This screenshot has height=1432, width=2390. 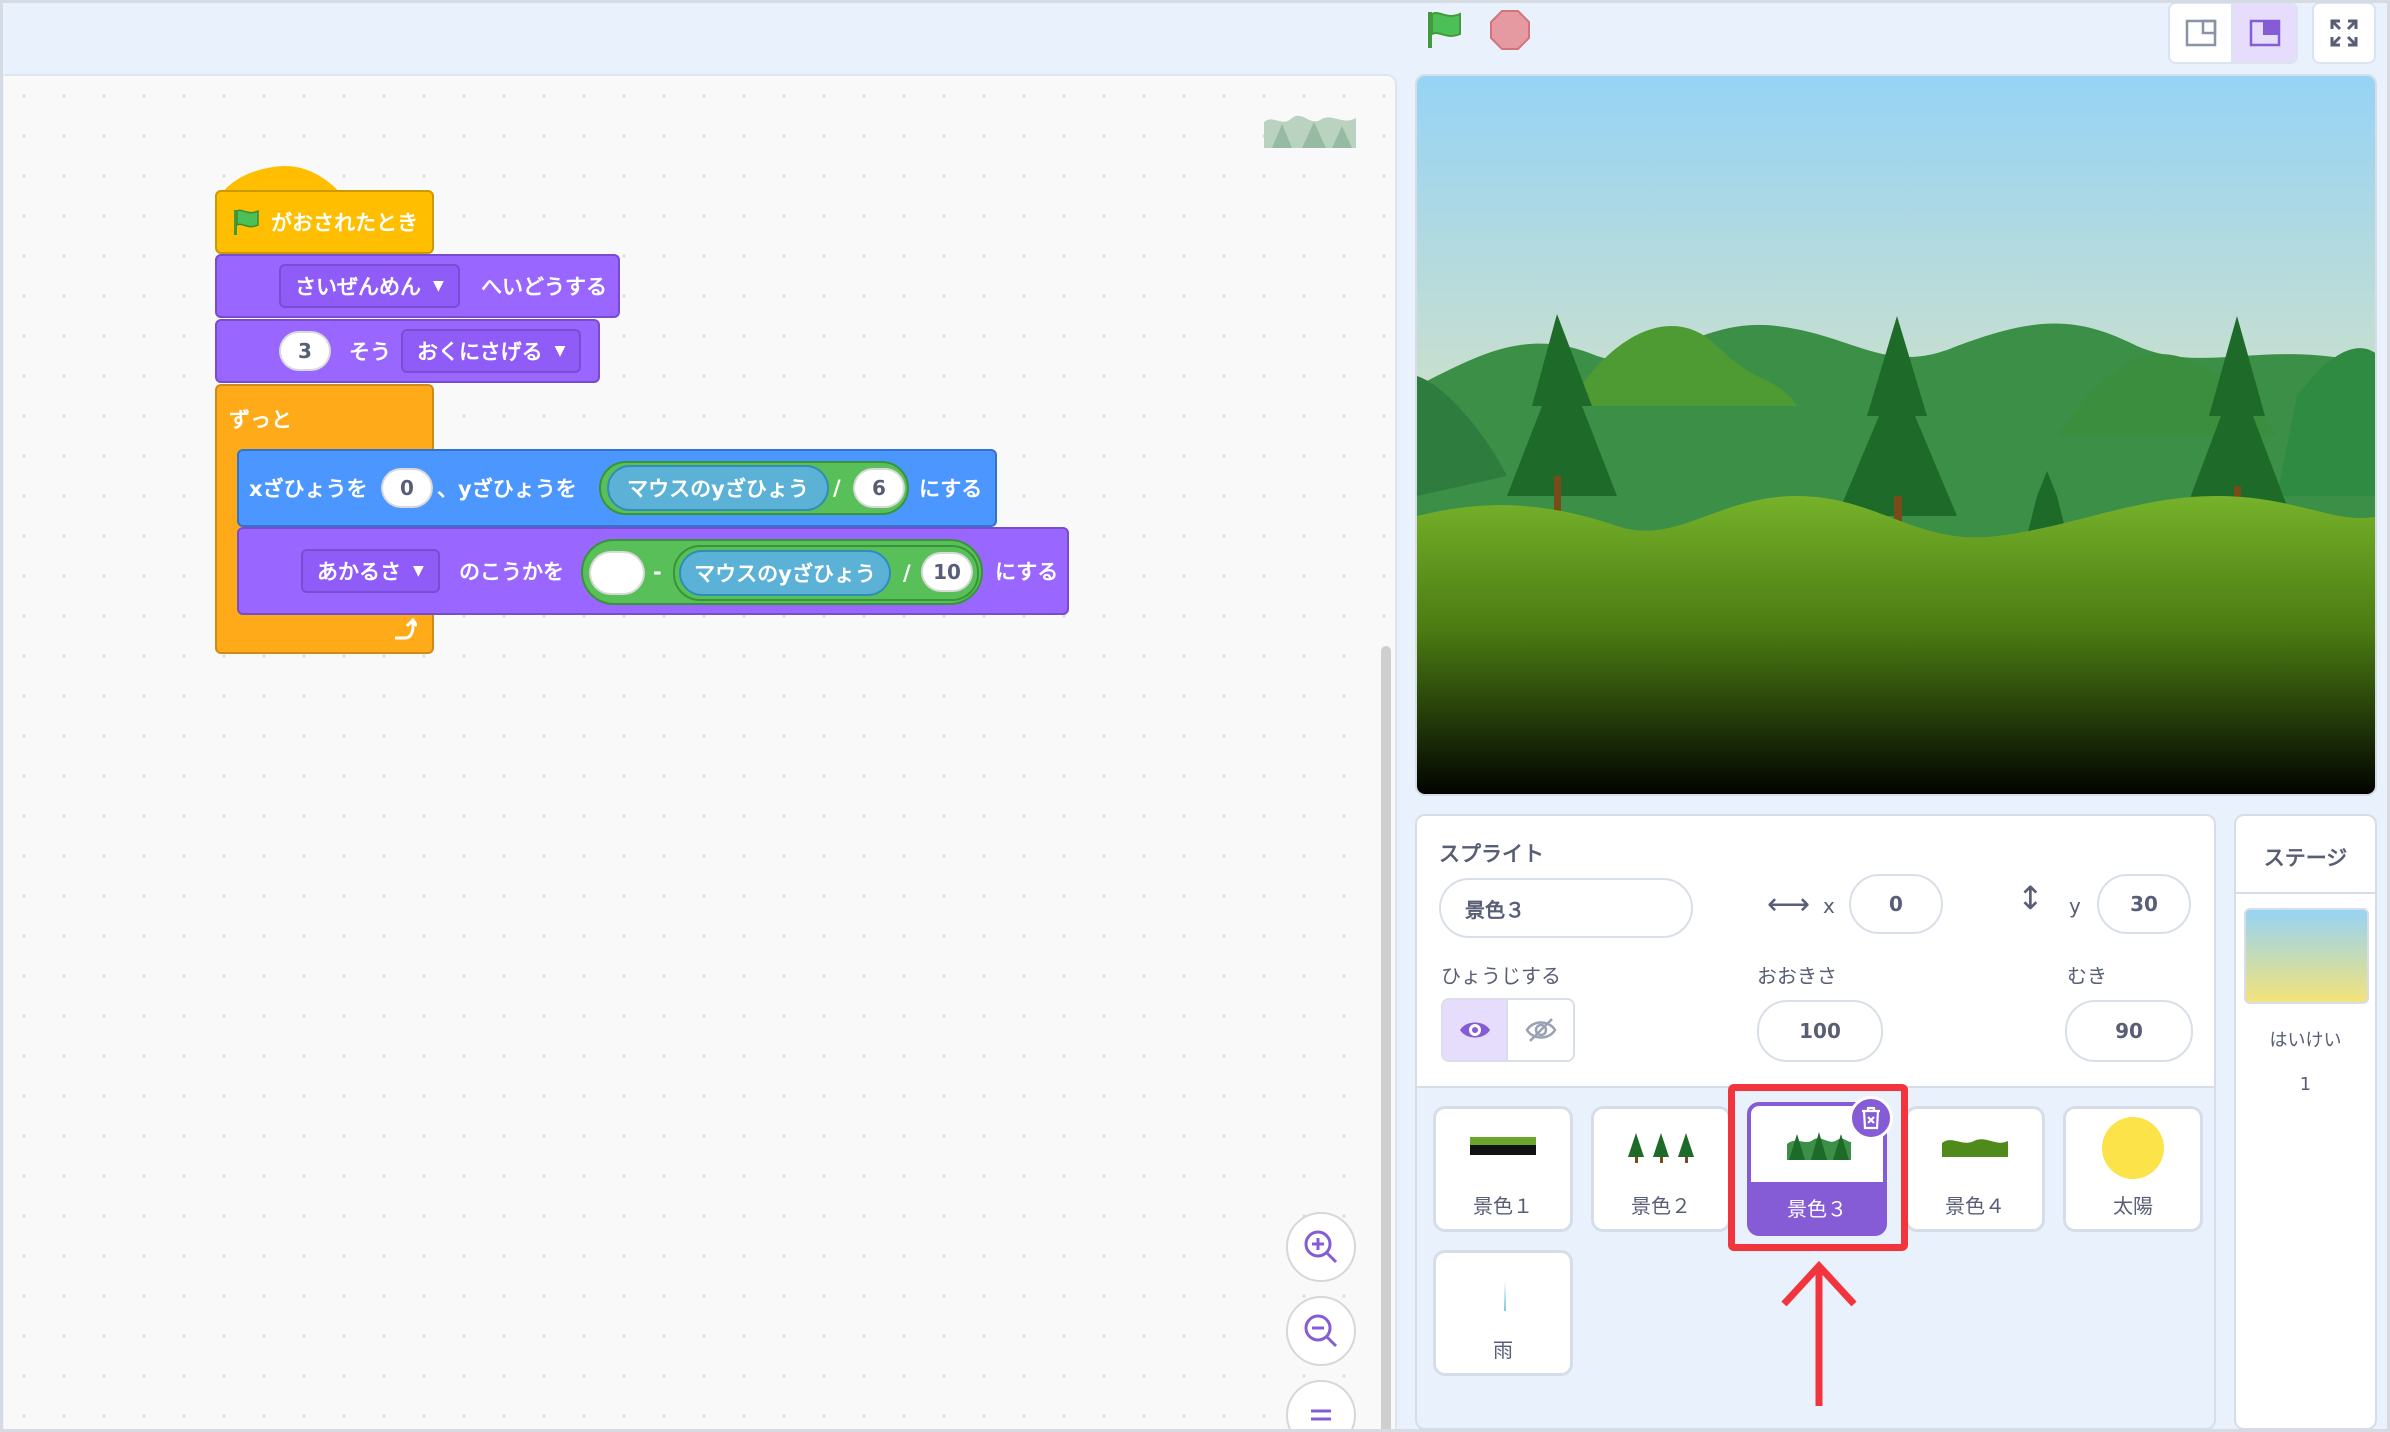 I want to click on set-x-label: xざひょうを, so click(x=308, y=489).